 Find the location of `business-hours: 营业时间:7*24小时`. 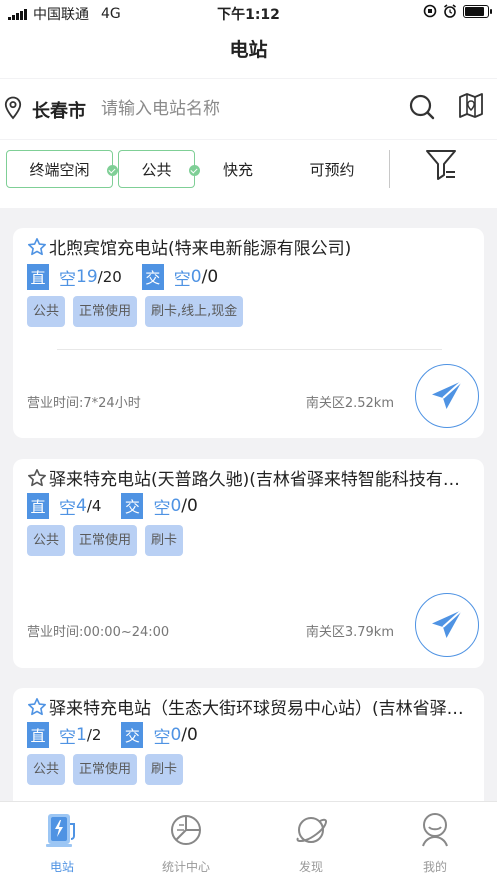

business-hours: 营业时间:7*24小时 is located at coordinates (84, 403).